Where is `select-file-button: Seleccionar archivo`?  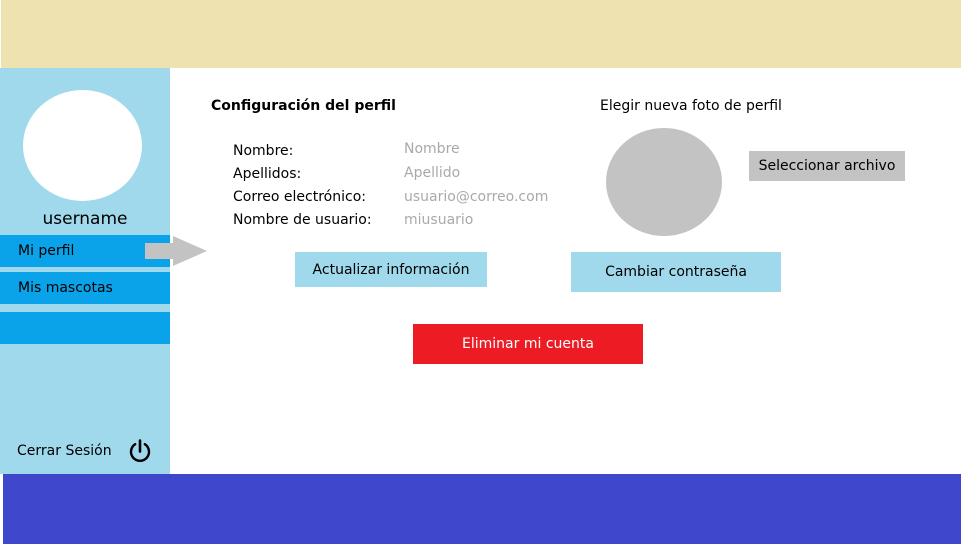
select-file-button: Seleccionar archivo is located at coordinates (827, 166).